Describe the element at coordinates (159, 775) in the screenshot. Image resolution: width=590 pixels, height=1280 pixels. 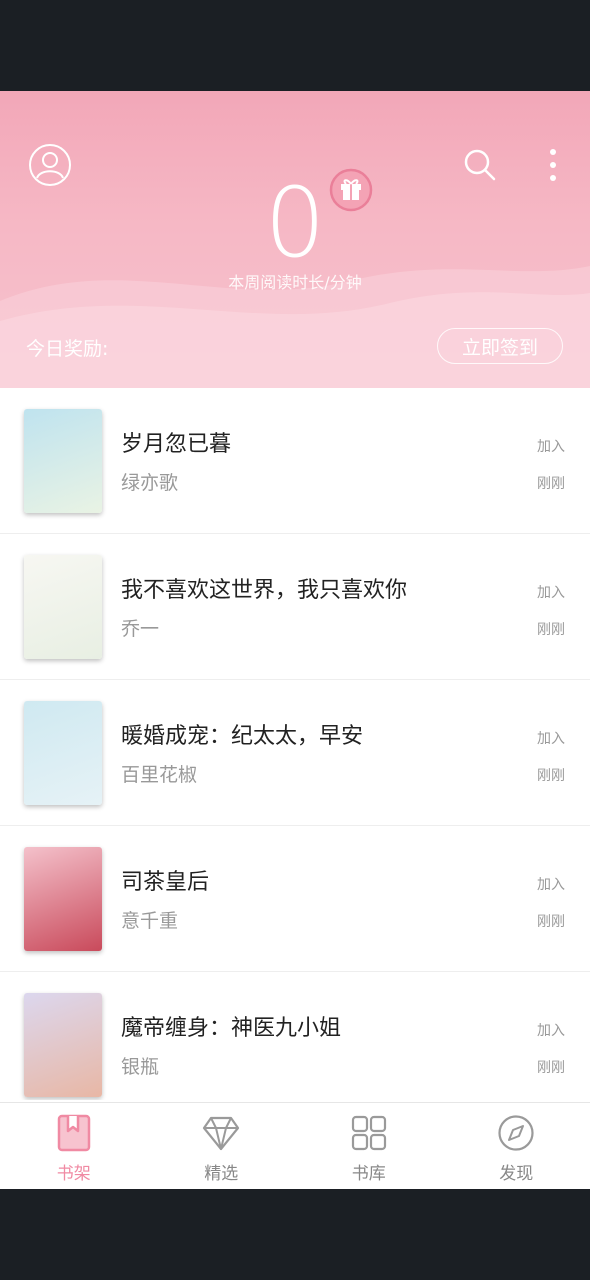
I see `book-author: 百里花椒` at that location.